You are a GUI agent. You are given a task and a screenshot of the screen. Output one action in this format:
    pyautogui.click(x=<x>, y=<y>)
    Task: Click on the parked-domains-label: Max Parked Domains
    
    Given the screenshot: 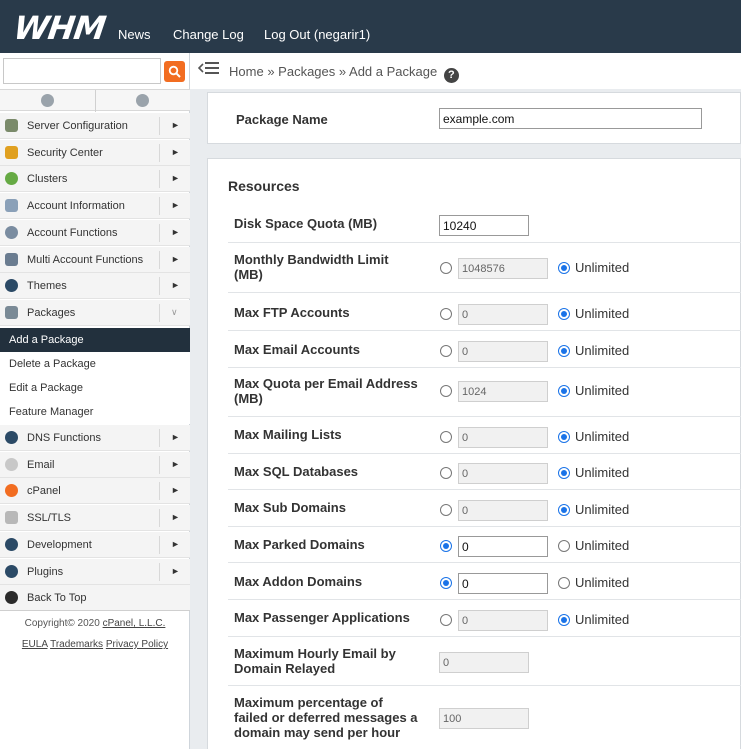 What is the action you would take?
    pyautogui.click(x=299, y=544)
    